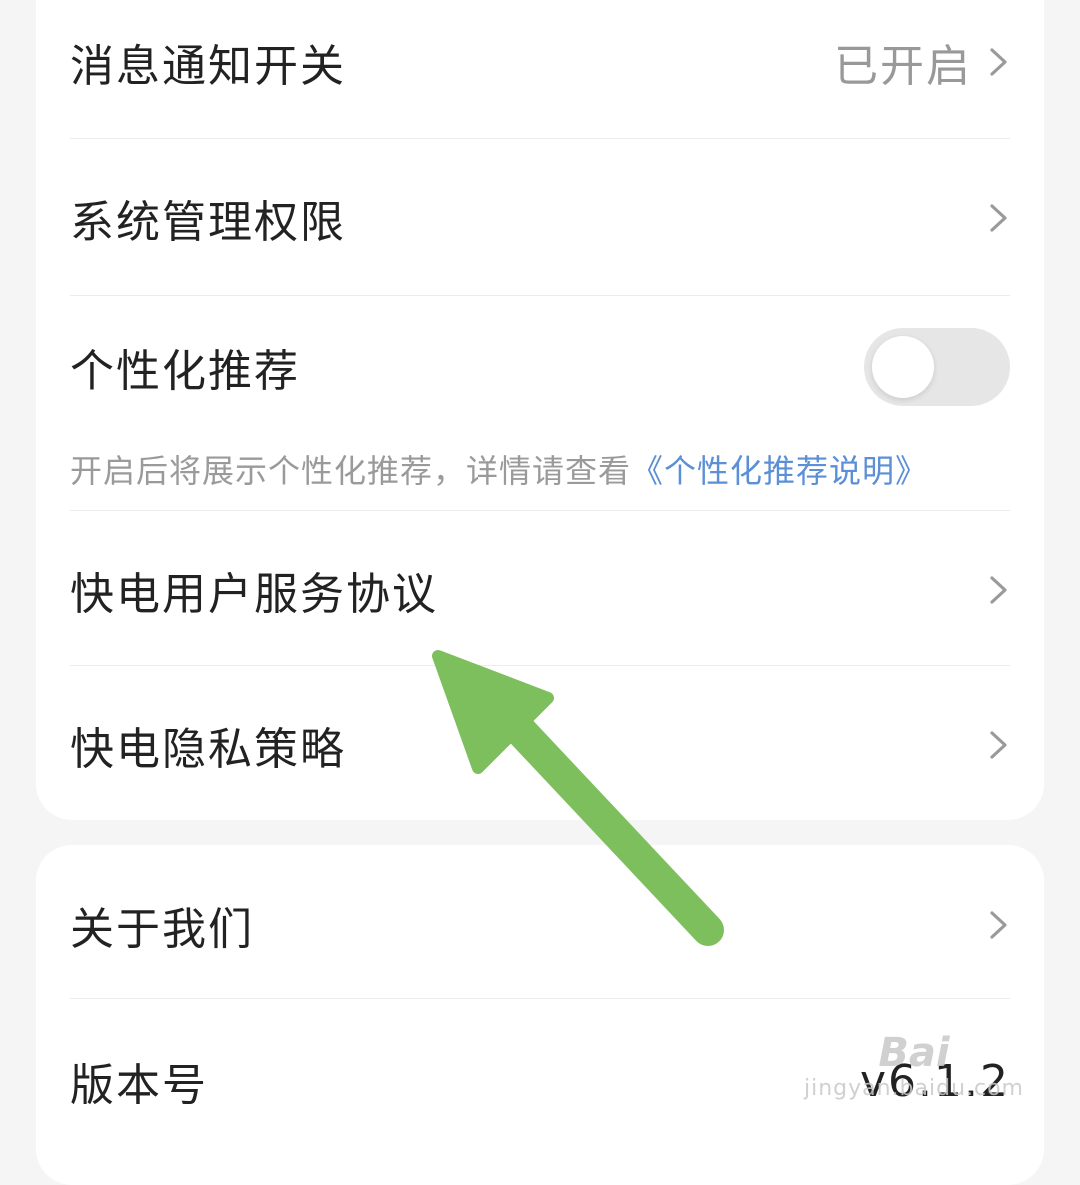 This screenshot has height=1185, width=1080. What do you see at coordinates (540, 367) in the screenshot?
I see `personalized-row: 个性化推荐` at bounding box center [540, 367].